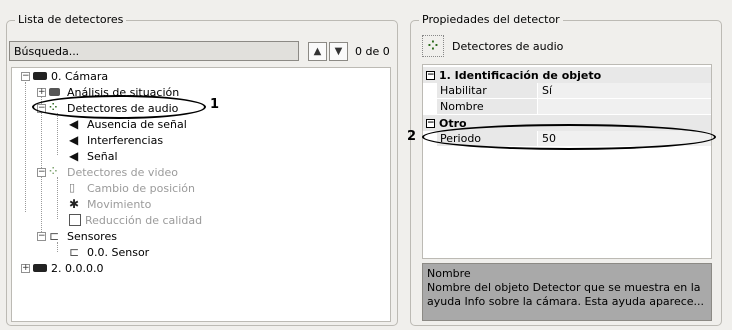 This screenshot has height=330, width=732. I want to click on detector-list-title: Lista de detectores, so click(71, 19).